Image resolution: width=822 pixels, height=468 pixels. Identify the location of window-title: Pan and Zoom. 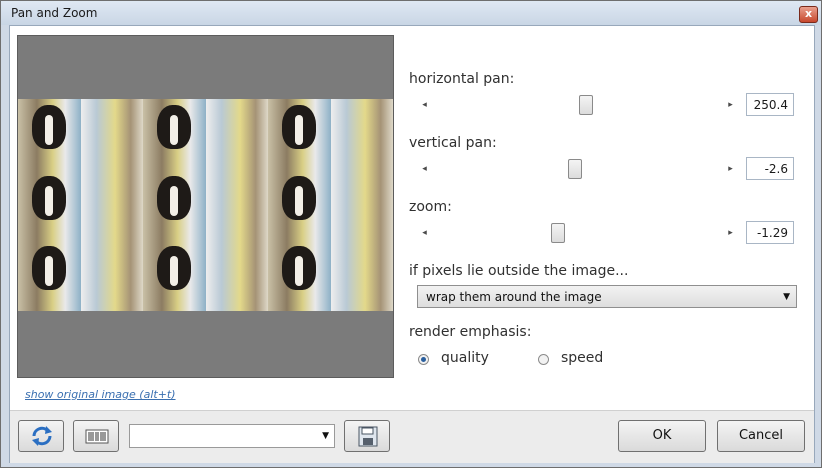
(54, 13).